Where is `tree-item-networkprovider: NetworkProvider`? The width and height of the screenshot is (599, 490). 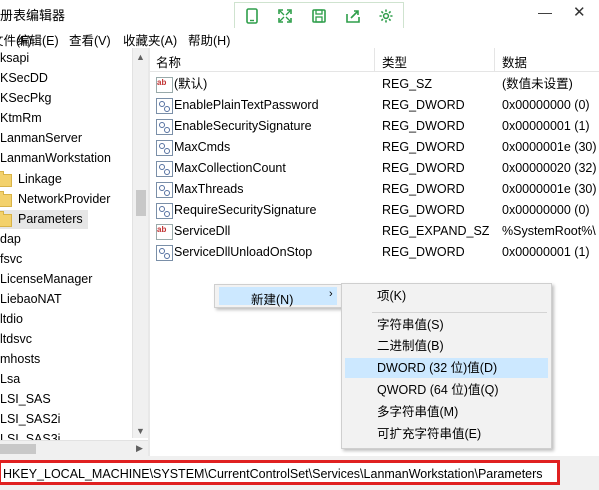 tree-item-networkprovider: NetworkProvider is located at coordinates (66, 199).